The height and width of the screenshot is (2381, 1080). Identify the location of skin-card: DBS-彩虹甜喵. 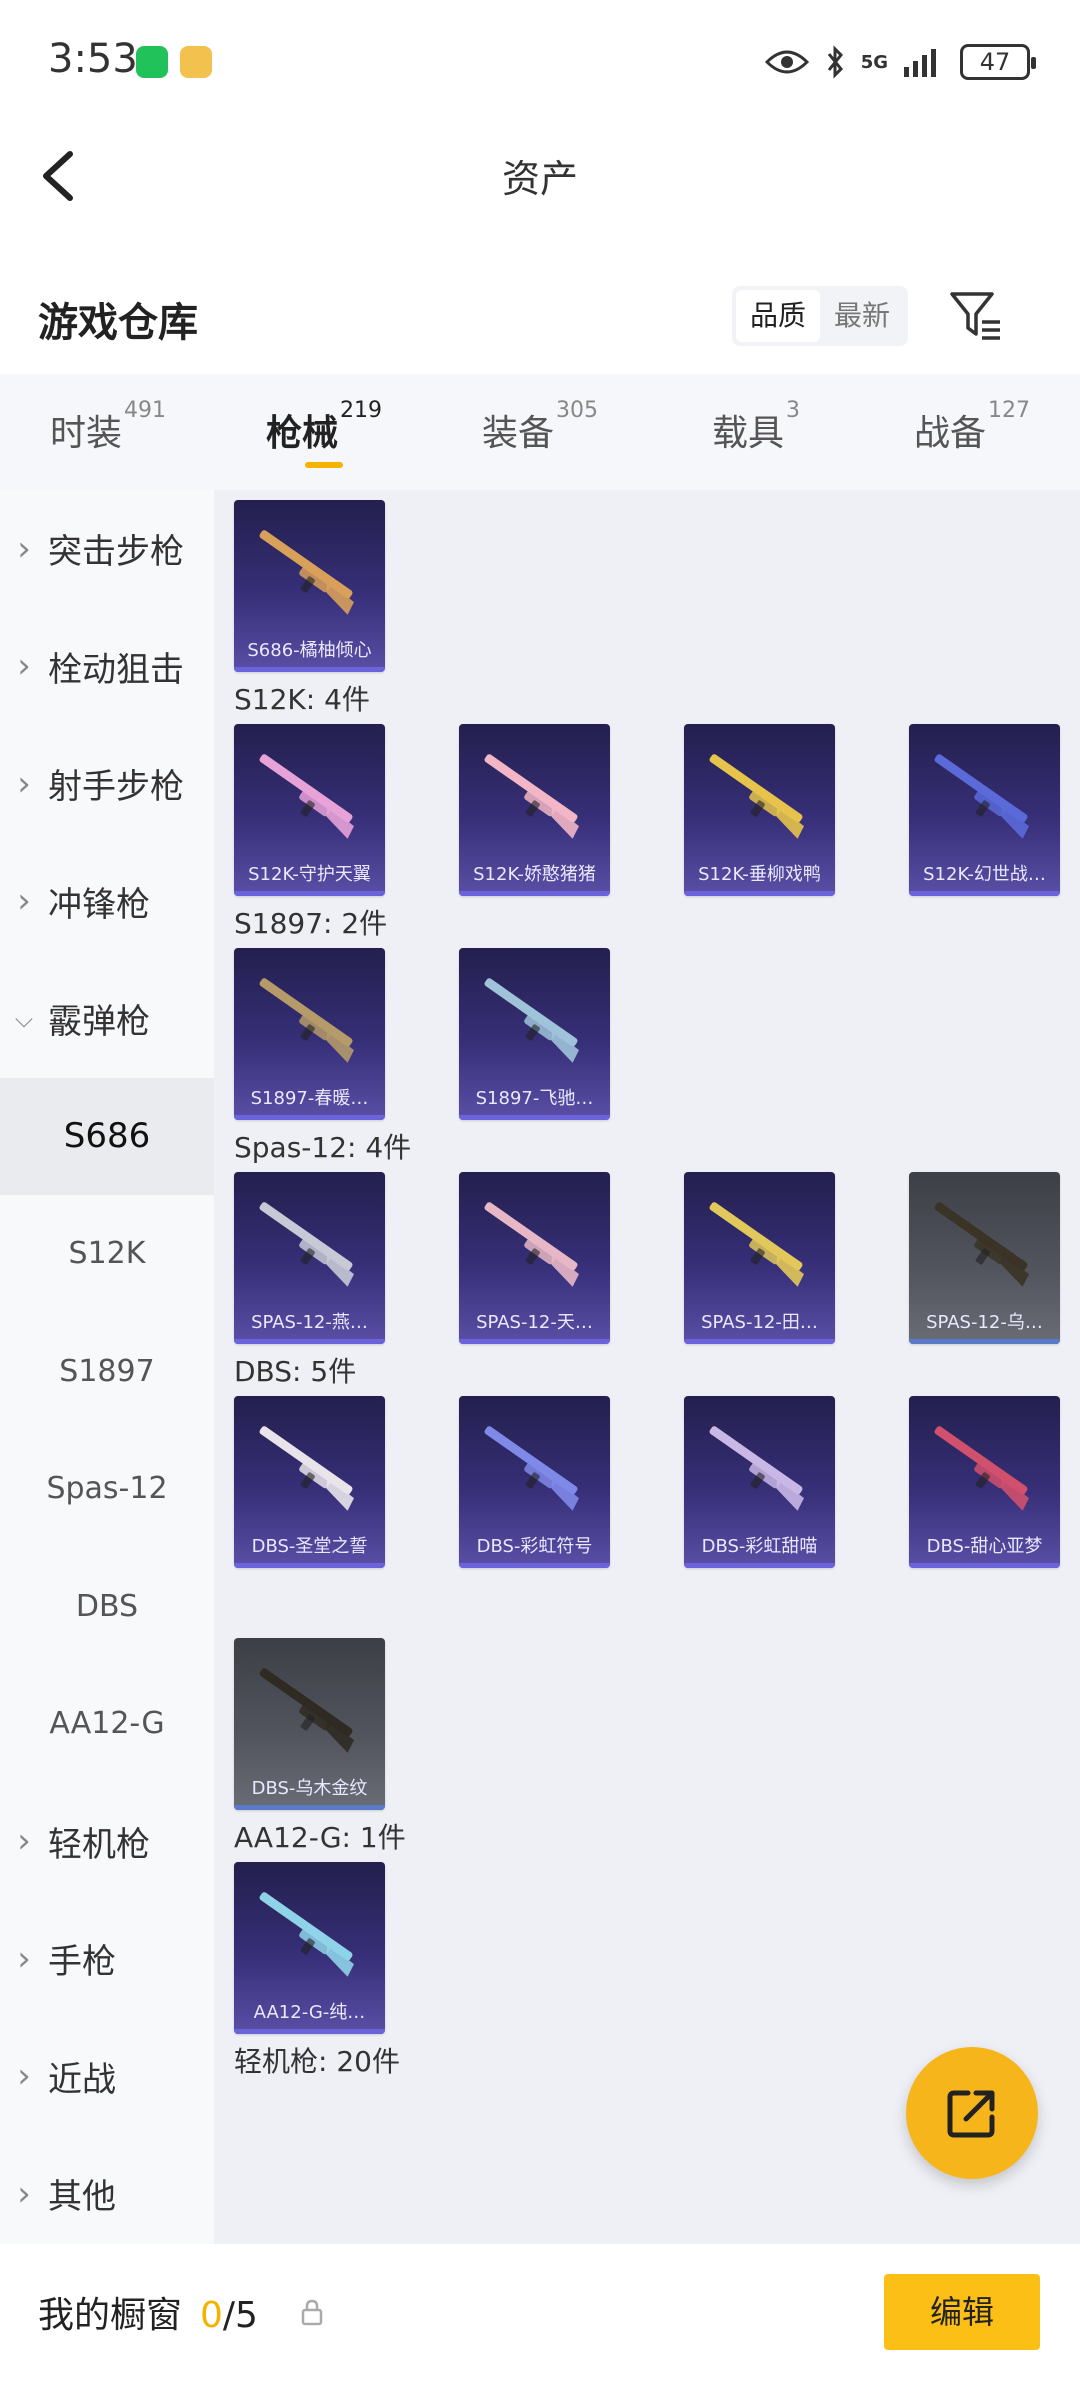
(759, 1482).